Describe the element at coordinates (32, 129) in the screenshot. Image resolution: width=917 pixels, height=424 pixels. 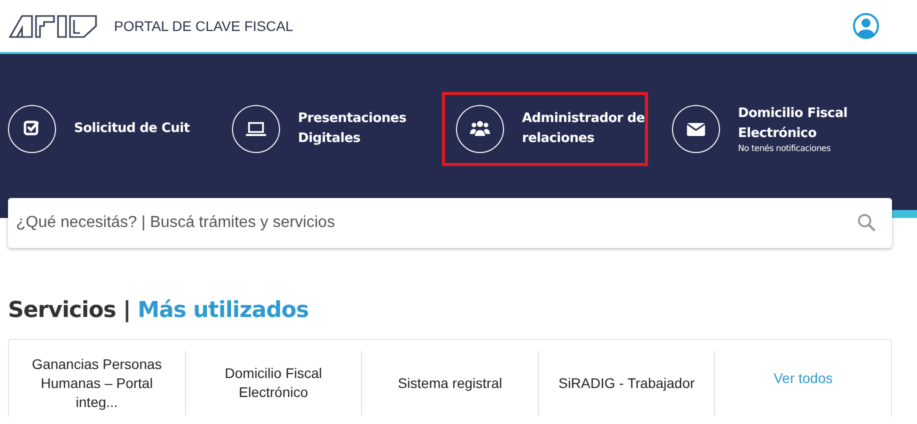
I see `checkbox-icon` at that location.